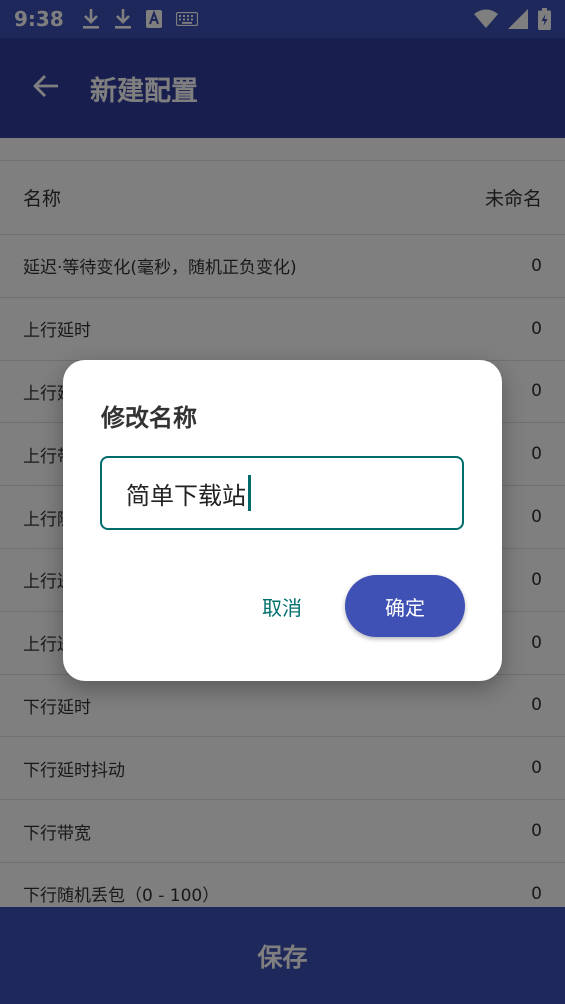 This screenshot has height=1004, width=565. What do you see at coordinates (149, 418) in the screenshot?
I see `dialog-title: 修改名称` at bounding box center [149, 418].